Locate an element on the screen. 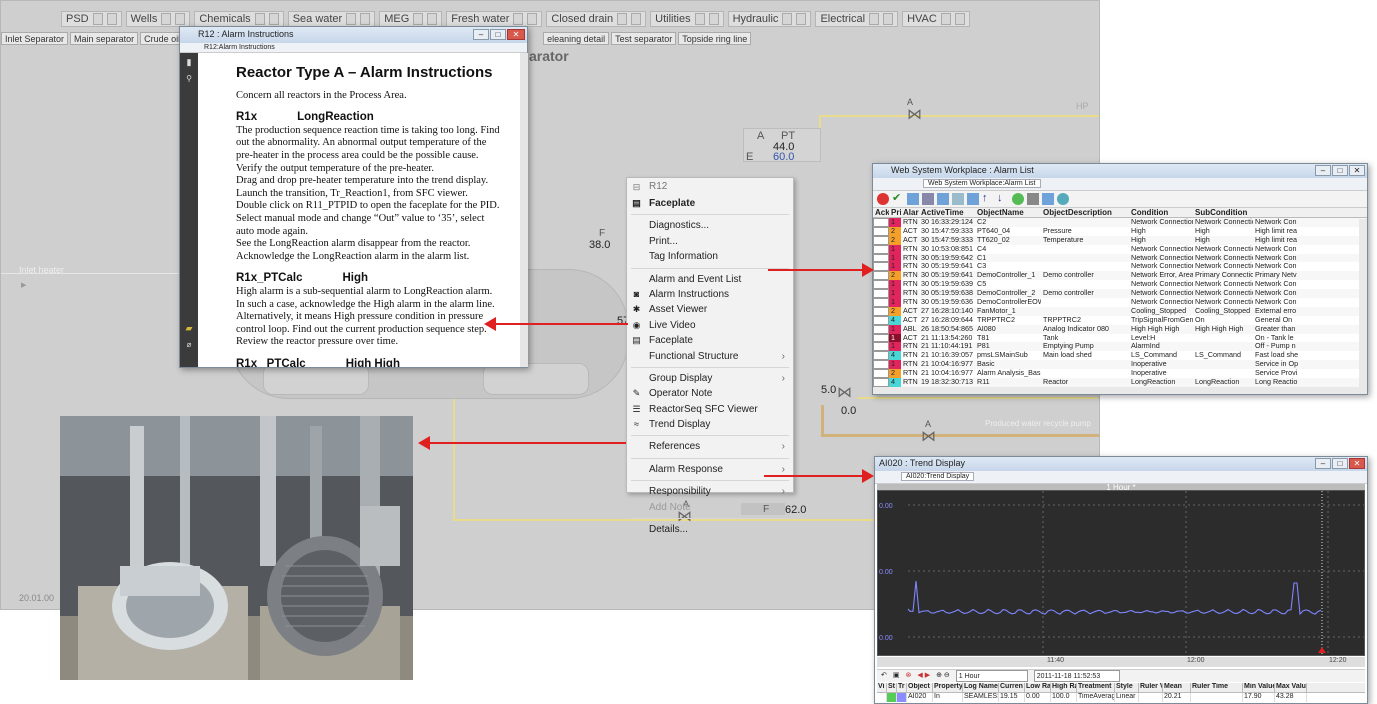  vertical-scrollbar is located at coordinates (524, 210).